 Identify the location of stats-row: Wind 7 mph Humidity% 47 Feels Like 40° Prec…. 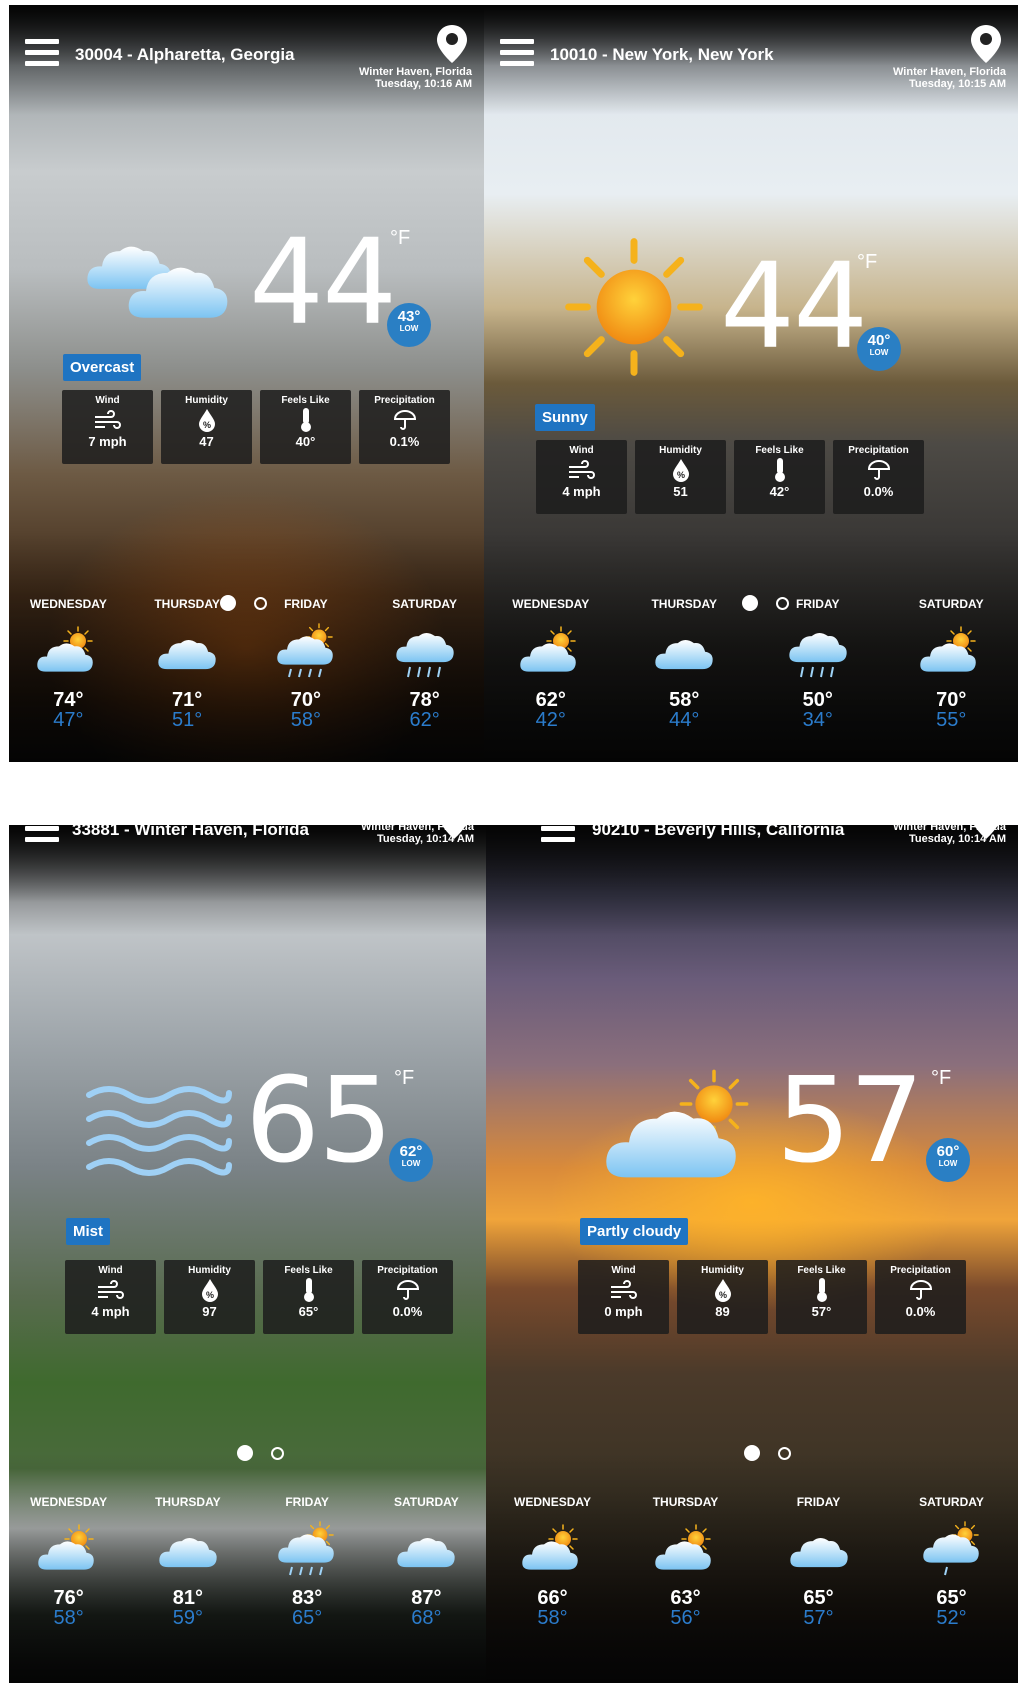
(256, 427).